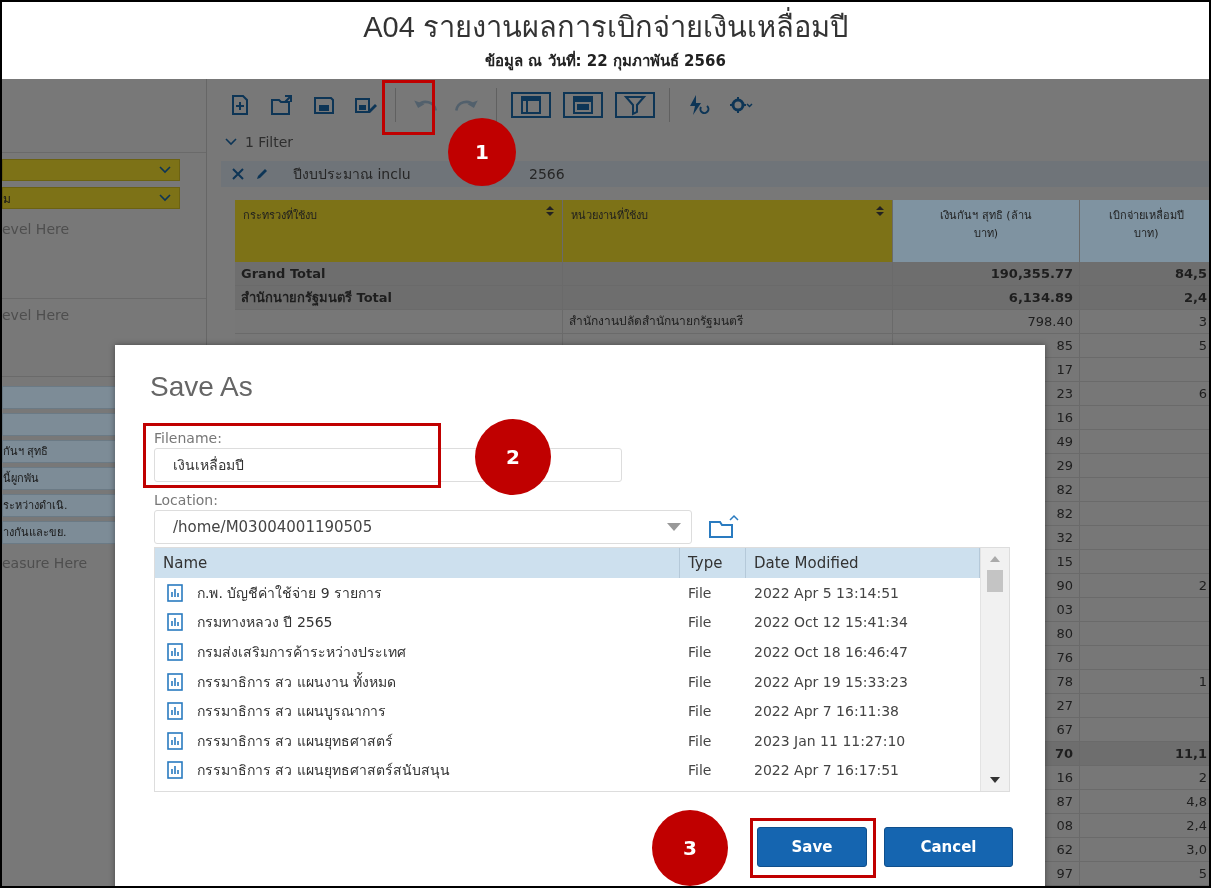 The image size is (1211, 888). I want to click on table-icon, so click(583, 105).